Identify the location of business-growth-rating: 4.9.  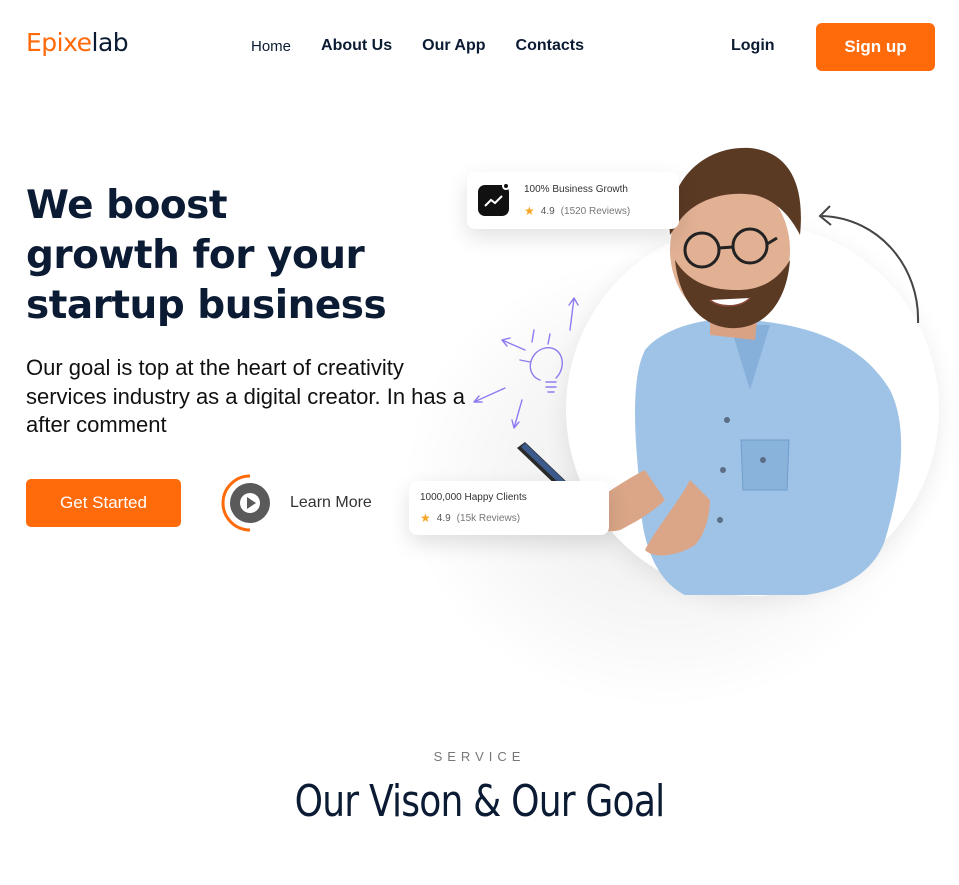
(547, 211).